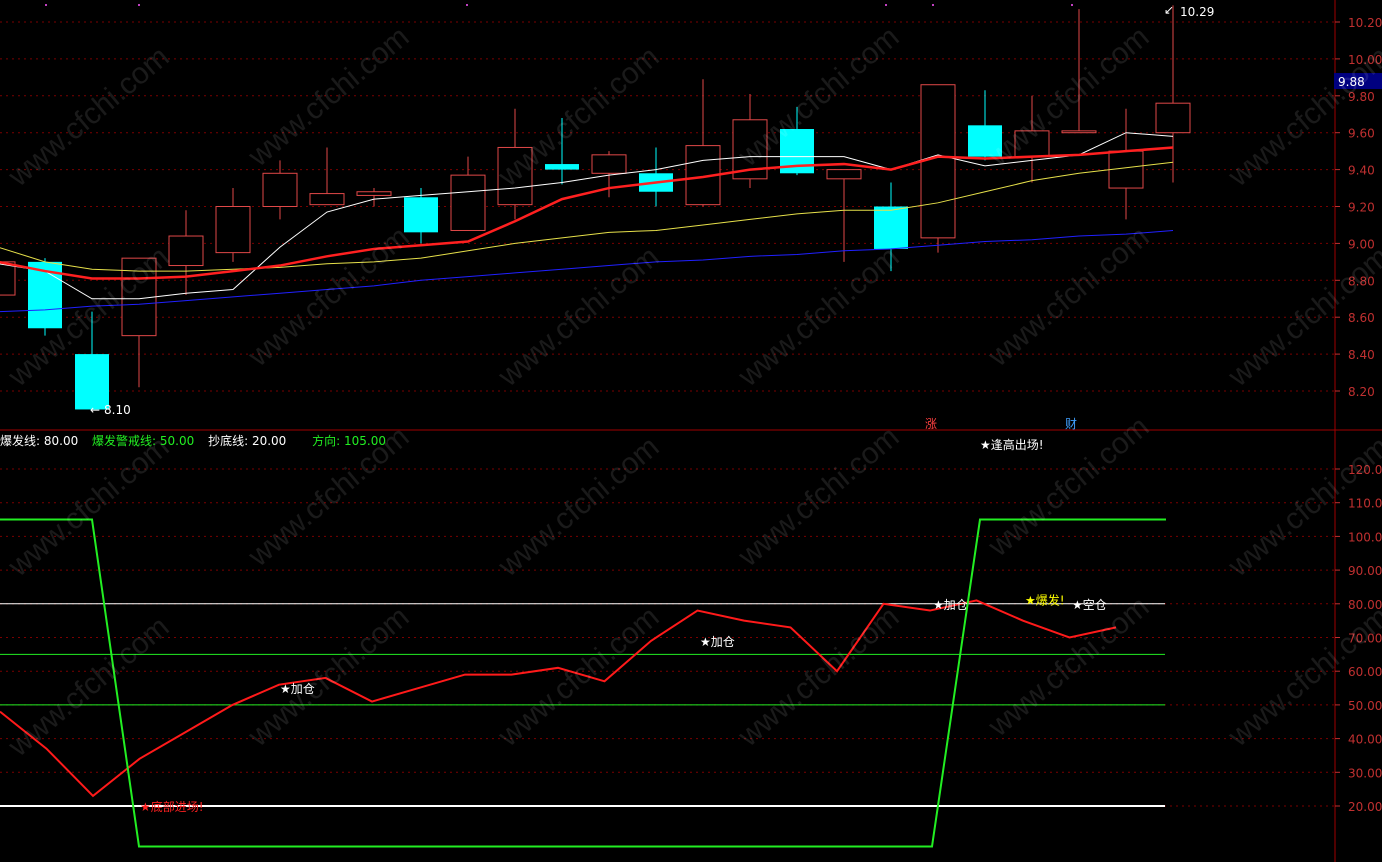  Describe the element at coordinates (1169, 10) in the screenshot. I see `high-arrow: ↙` at that location.